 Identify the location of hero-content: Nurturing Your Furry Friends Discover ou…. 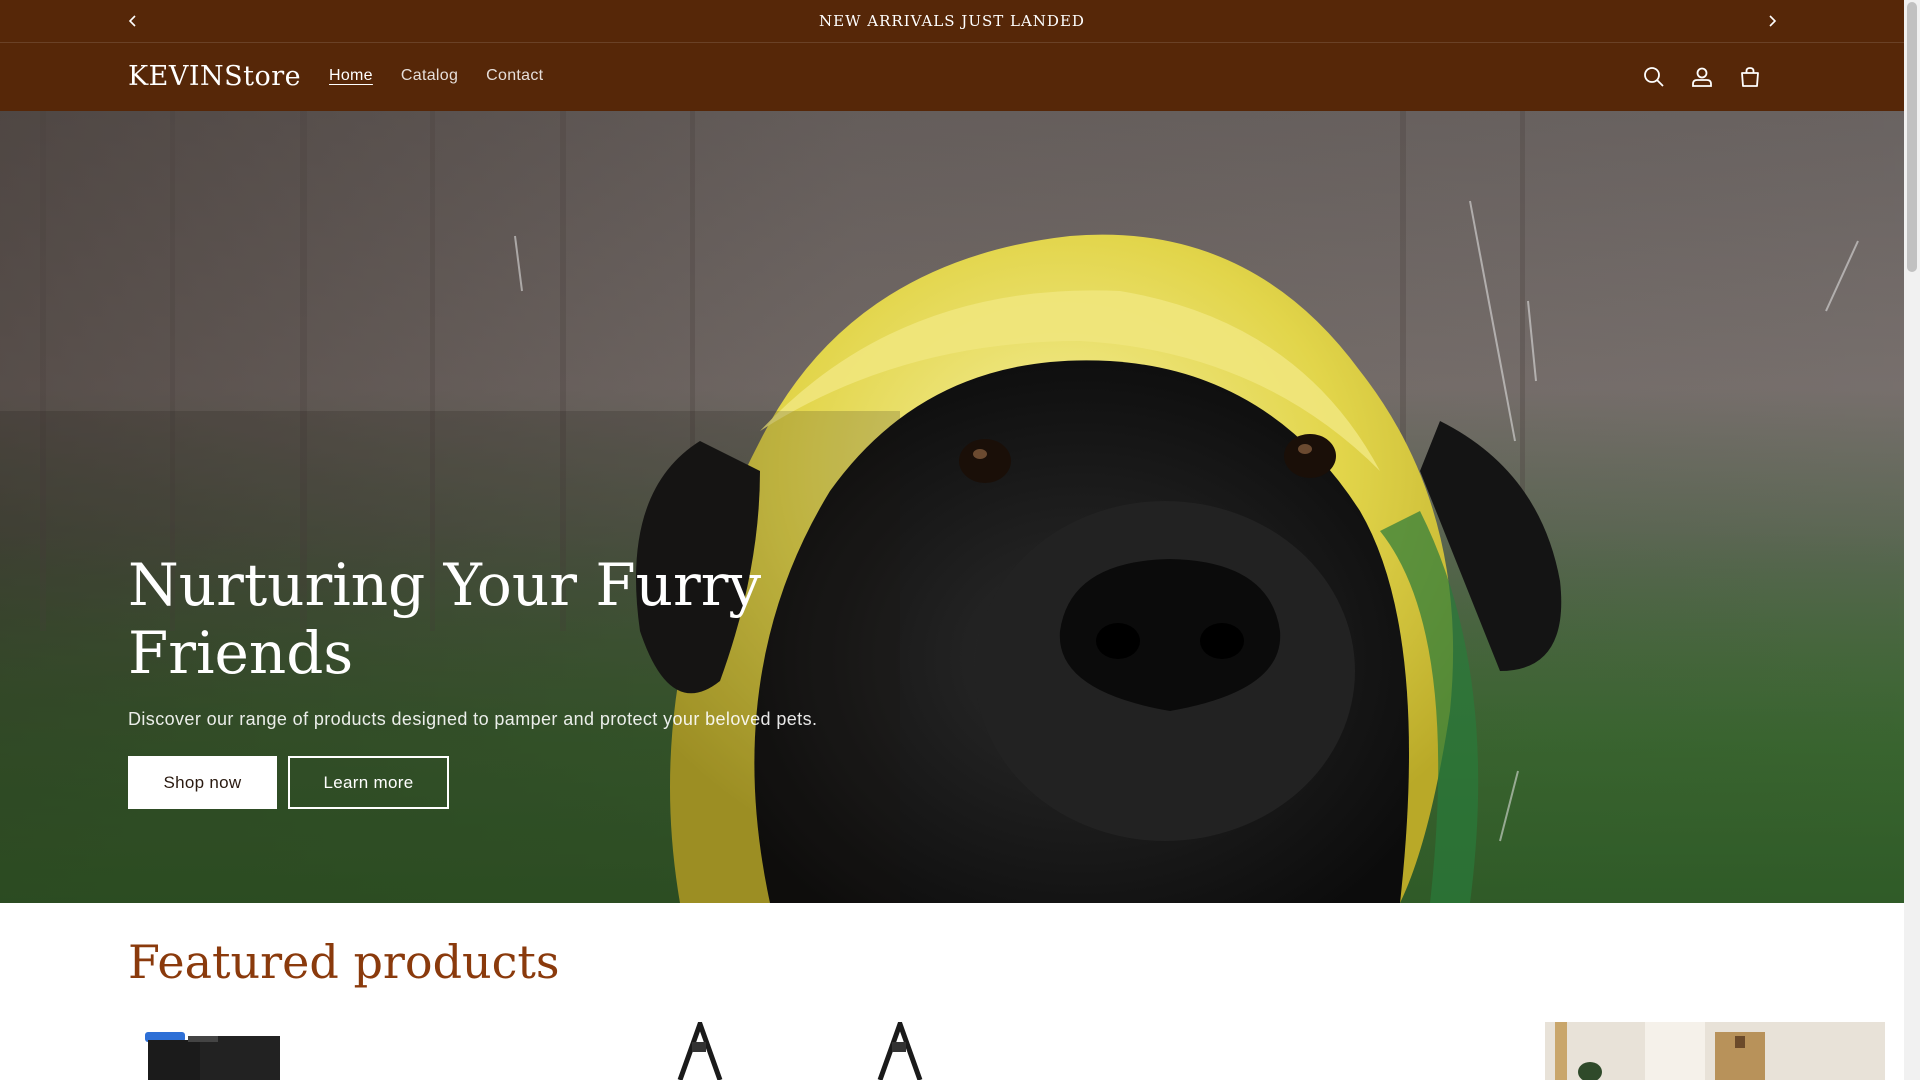
(508, 680).